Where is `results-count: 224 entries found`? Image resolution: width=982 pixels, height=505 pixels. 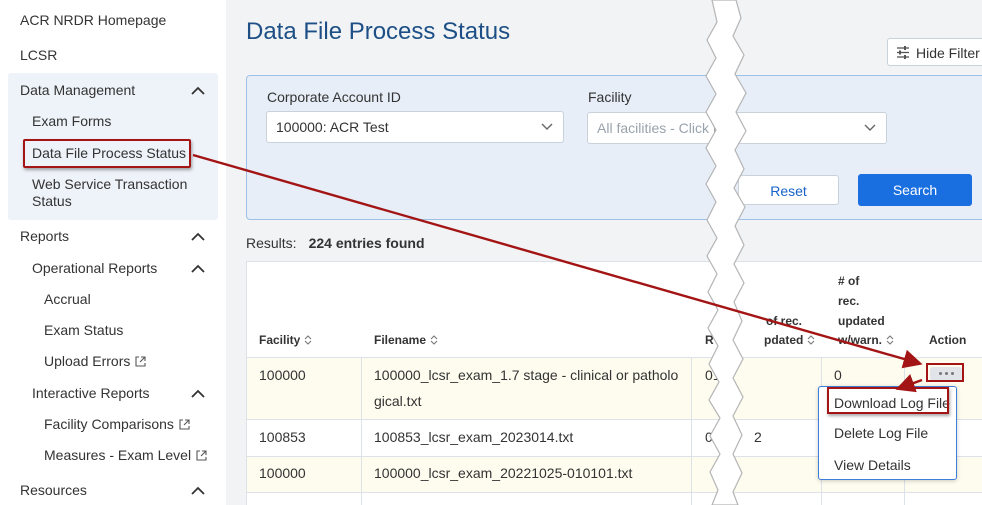
results-count: 224 entries found is located at coordinates (366, 243).